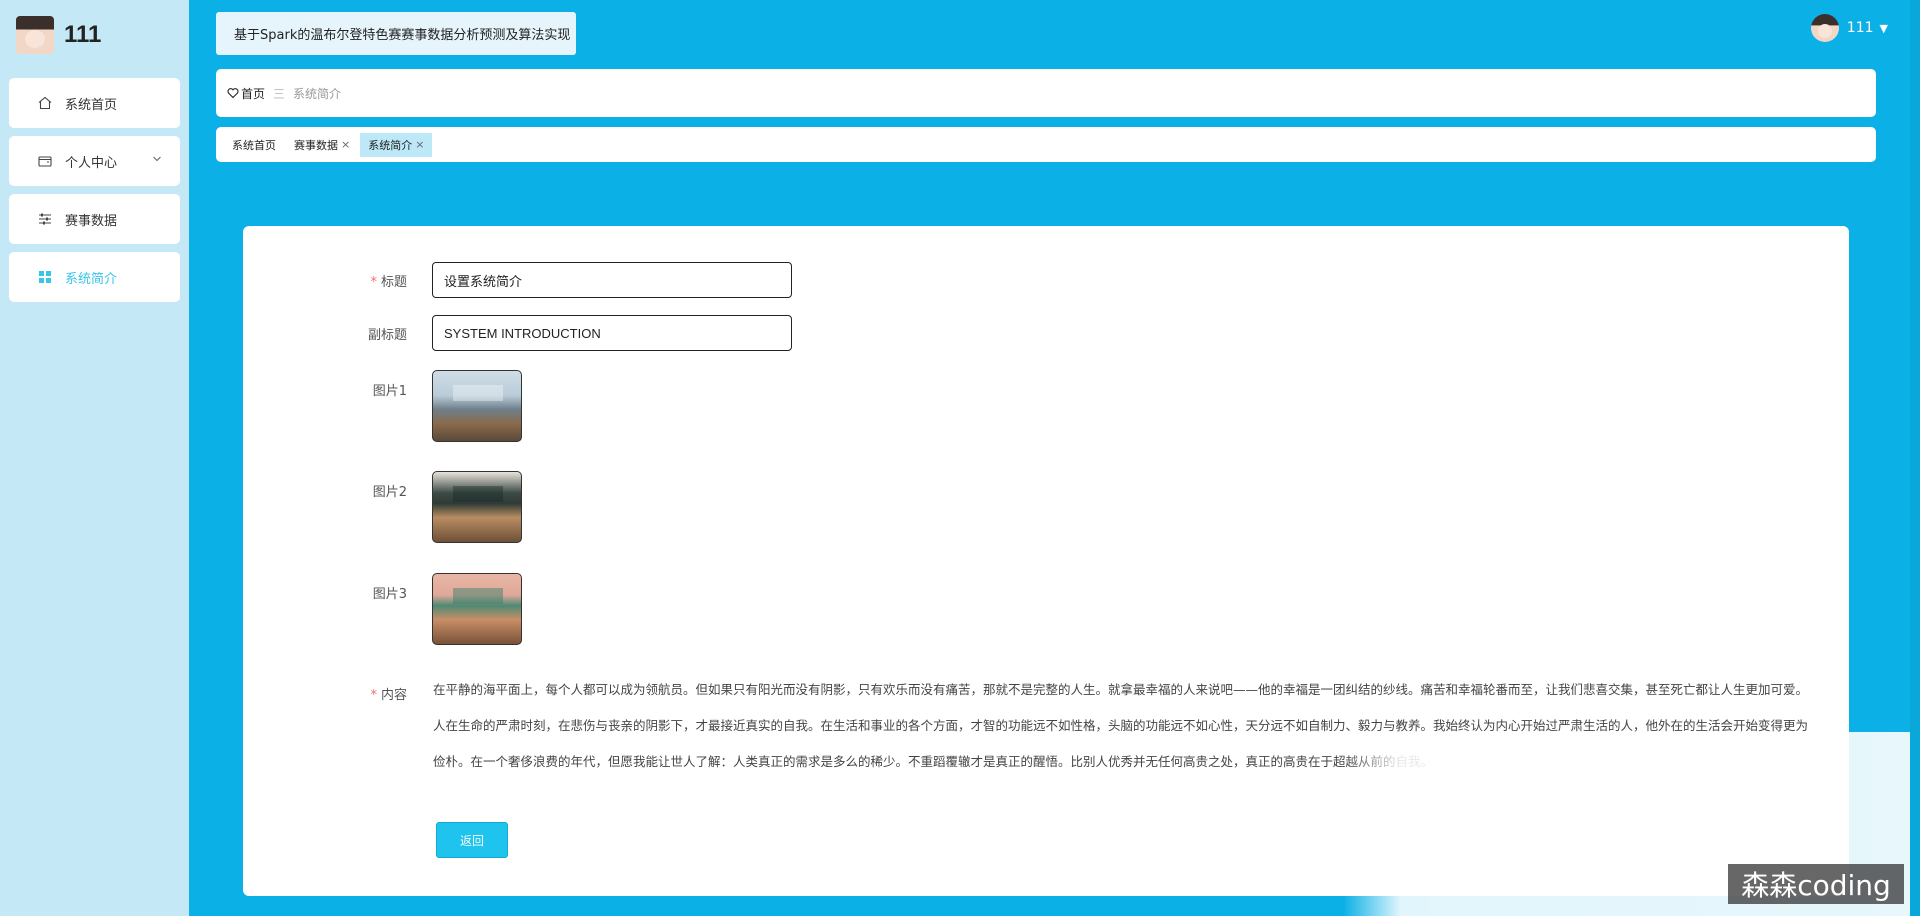 This screenshot has height=916, width=1920. I want to click on tab-system-intro: 系统简介 ×, so click(396, 144).